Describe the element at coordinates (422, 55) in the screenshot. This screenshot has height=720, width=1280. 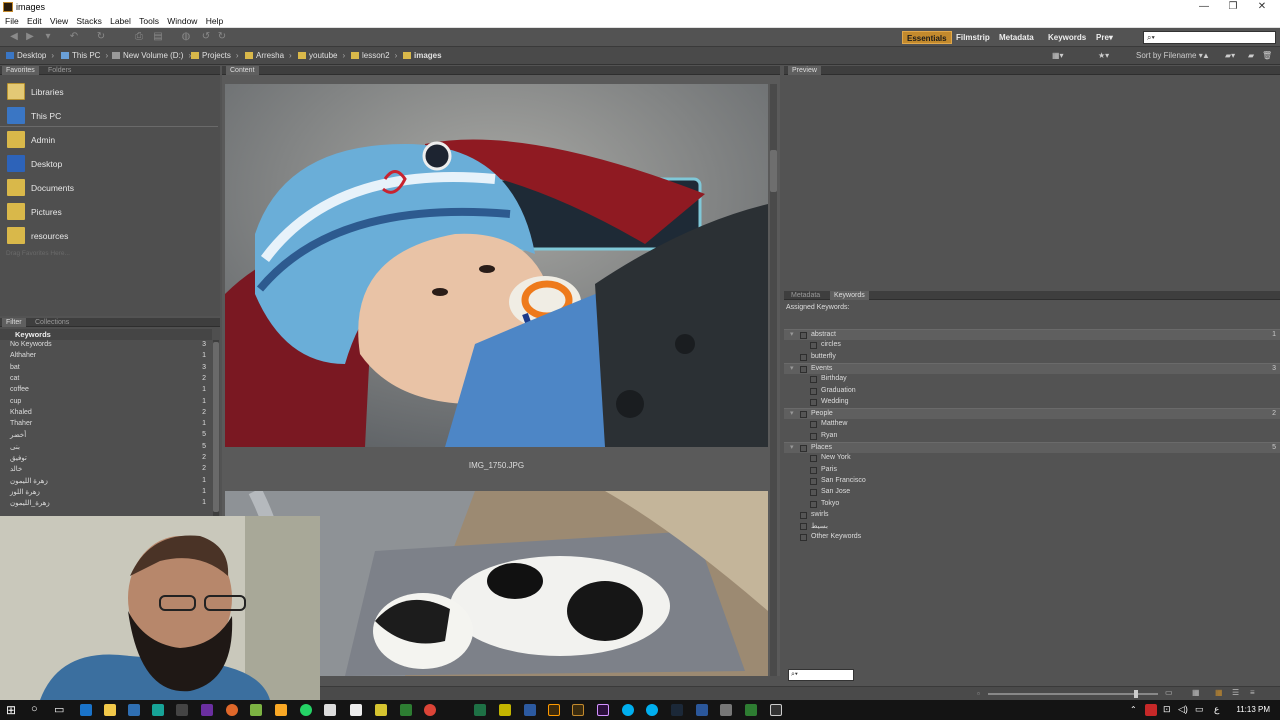
I see `breadcrumb-images: images` at that location.